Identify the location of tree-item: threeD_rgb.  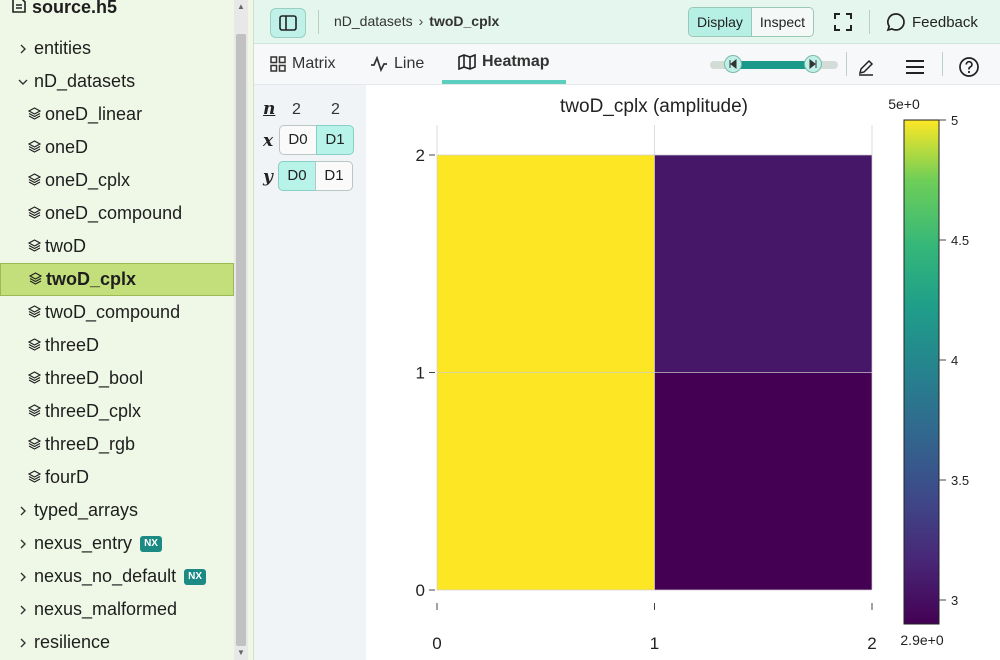
(117, 444).